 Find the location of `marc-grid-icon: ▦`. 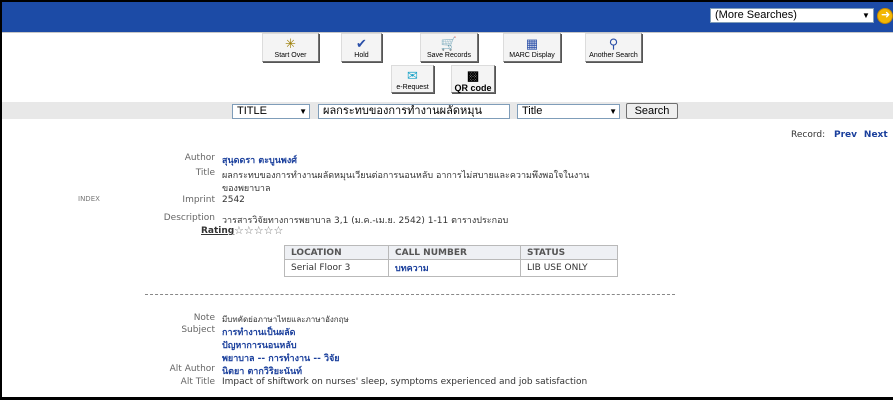

marc-grid-icon: ▦ is located at coordinates (532, 43).